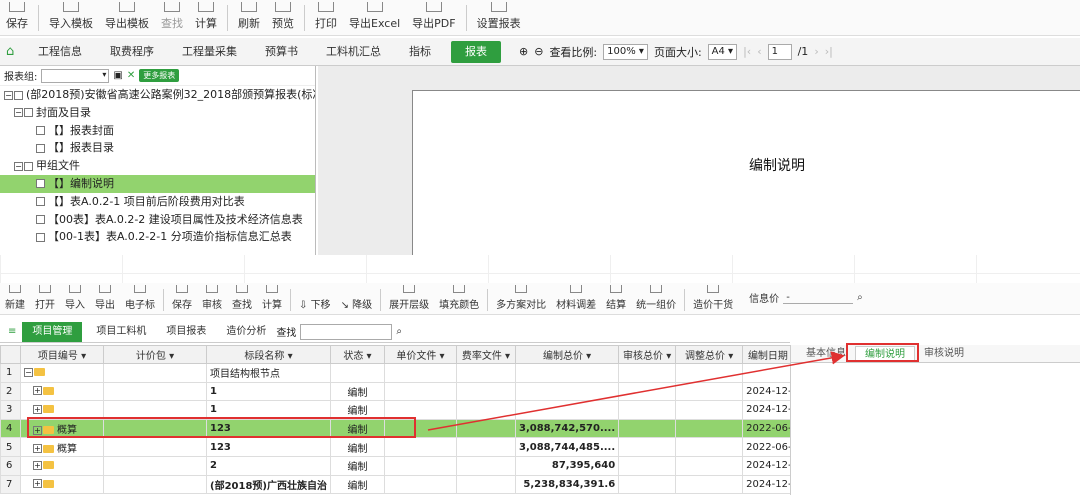 This screenshot has width=1080, height=495. What do you see at coordinates (636, 391) in the screenshot?
I see `annotation-arrow` at bounding box center [636, 391].